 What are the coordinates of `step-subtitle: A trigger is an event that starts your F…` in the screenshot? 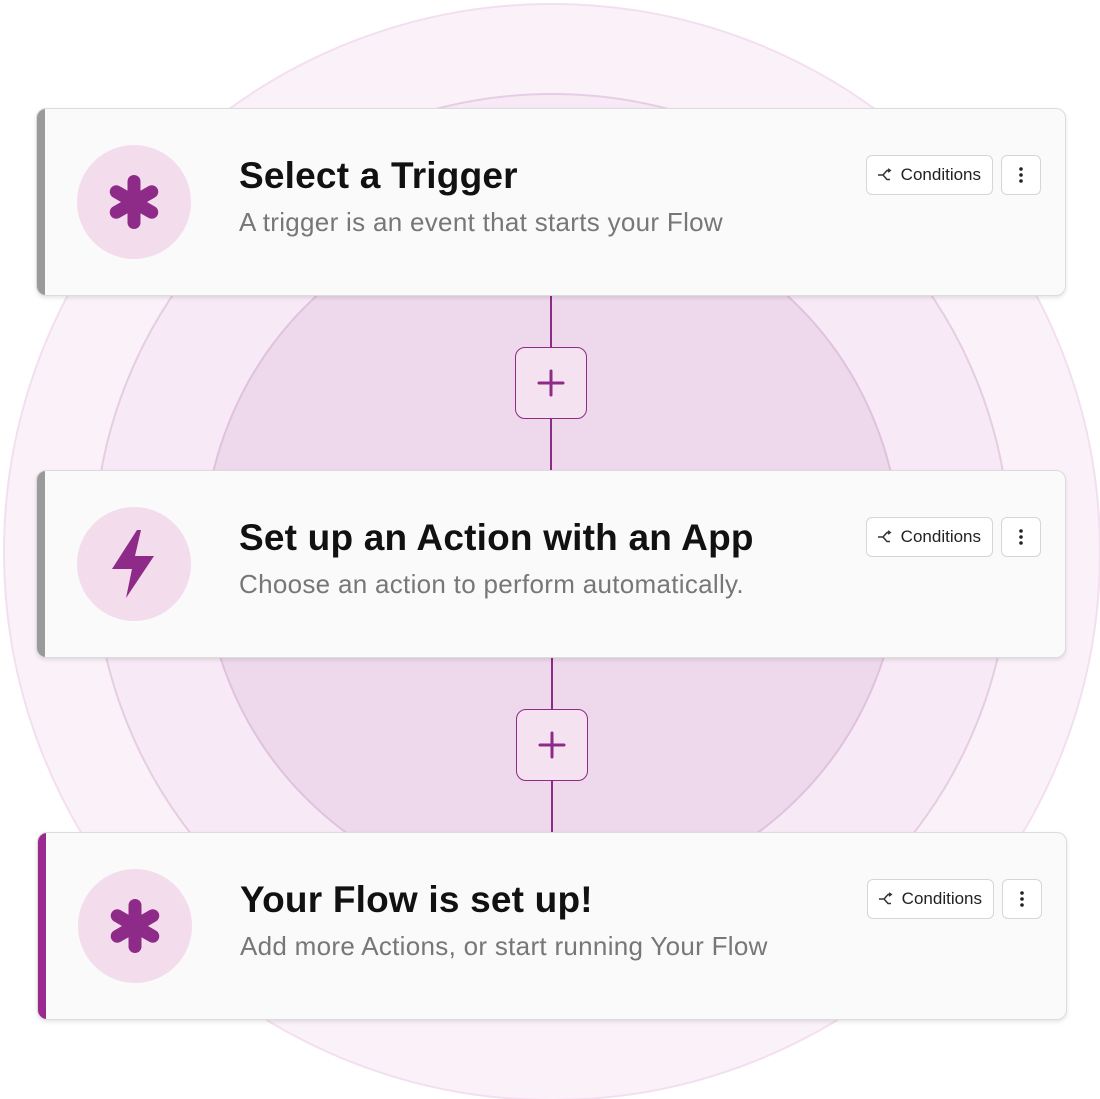 It's located at (481, 222).